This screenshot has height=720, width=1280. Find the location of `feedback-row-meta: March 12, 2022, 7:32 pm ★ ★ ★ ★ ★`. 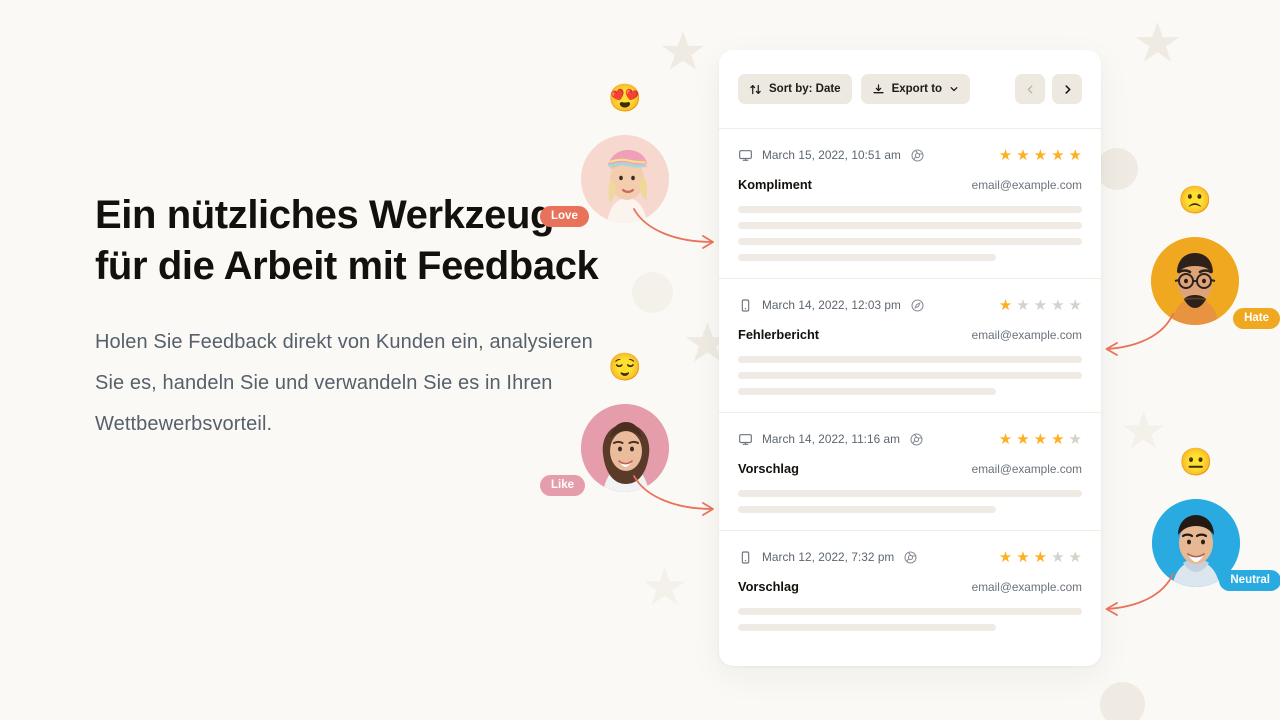

feedback-row-meta: March 12, 2022, 7:32 pm ★ ★ ★ ★ ★ is located at coordinates (910, 557).